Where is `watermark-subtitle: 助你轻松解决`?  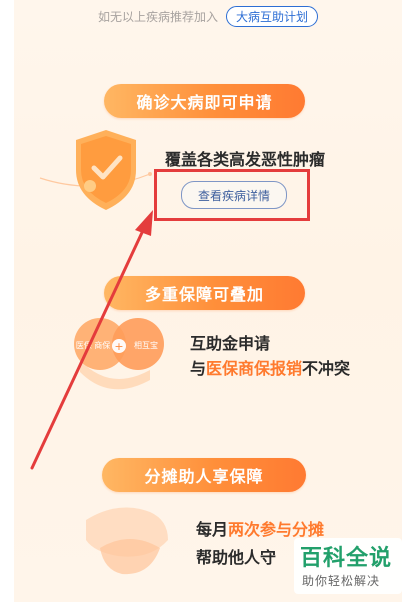
watermark-subtitle: 助你轻松解决 is located at coordinates (341, 581).